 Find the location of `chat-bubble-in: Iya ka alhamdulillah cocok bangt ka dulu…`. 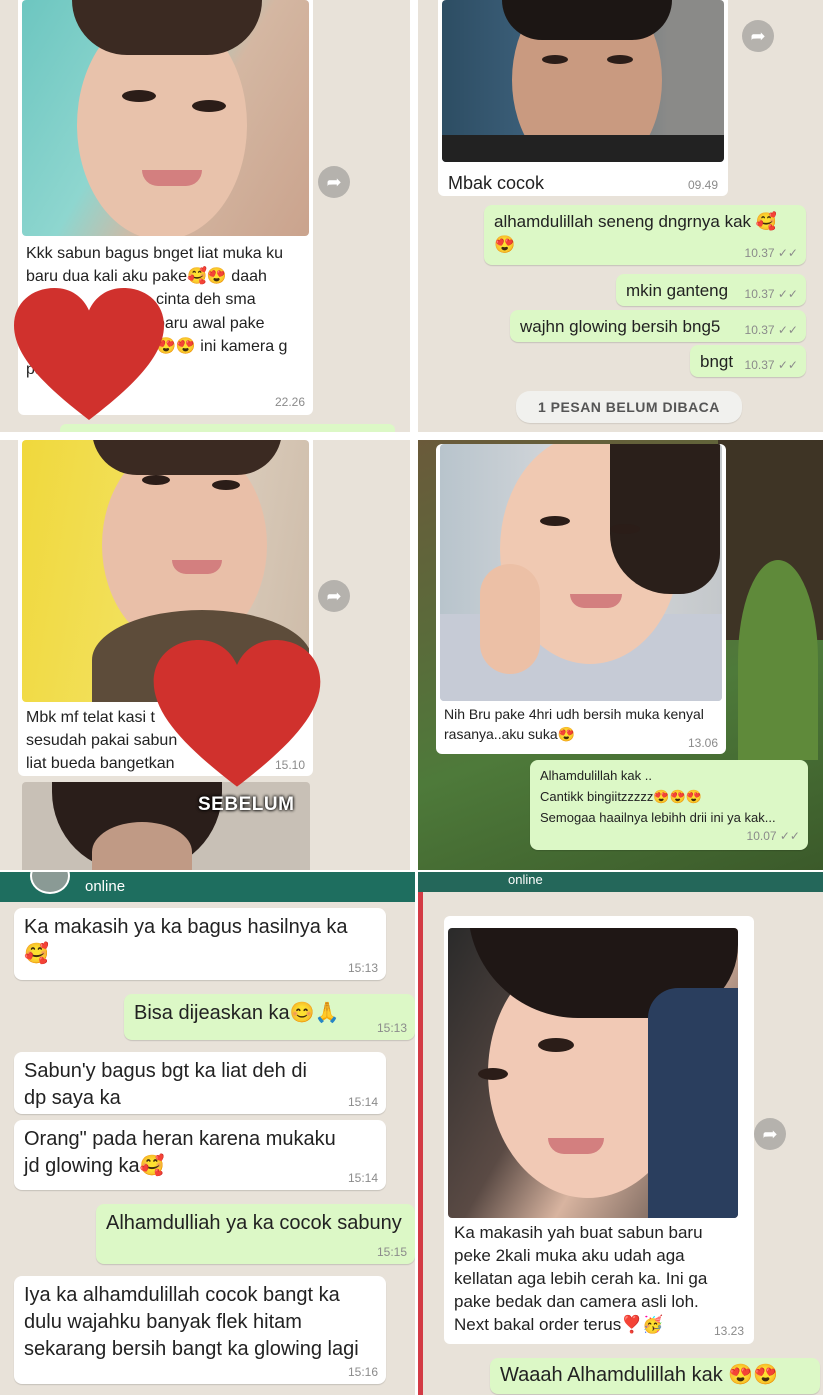

chat-bubble-in: Iya ka alhamdulillah cocok bangt ka dulu… is located at coordinates (200, 1330).